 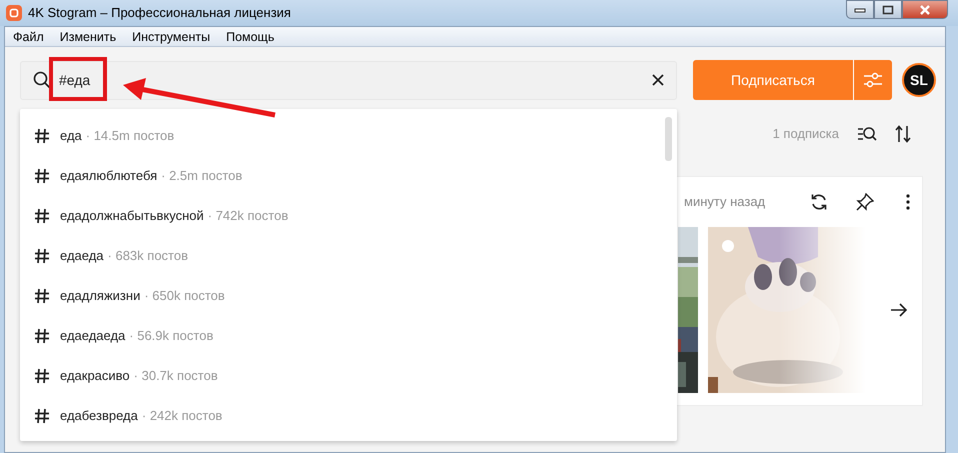 What do you see at coordinates (184, 296) in the screenshot?
I see `post-count: · 650k постов` at bounding box center [184, 296].